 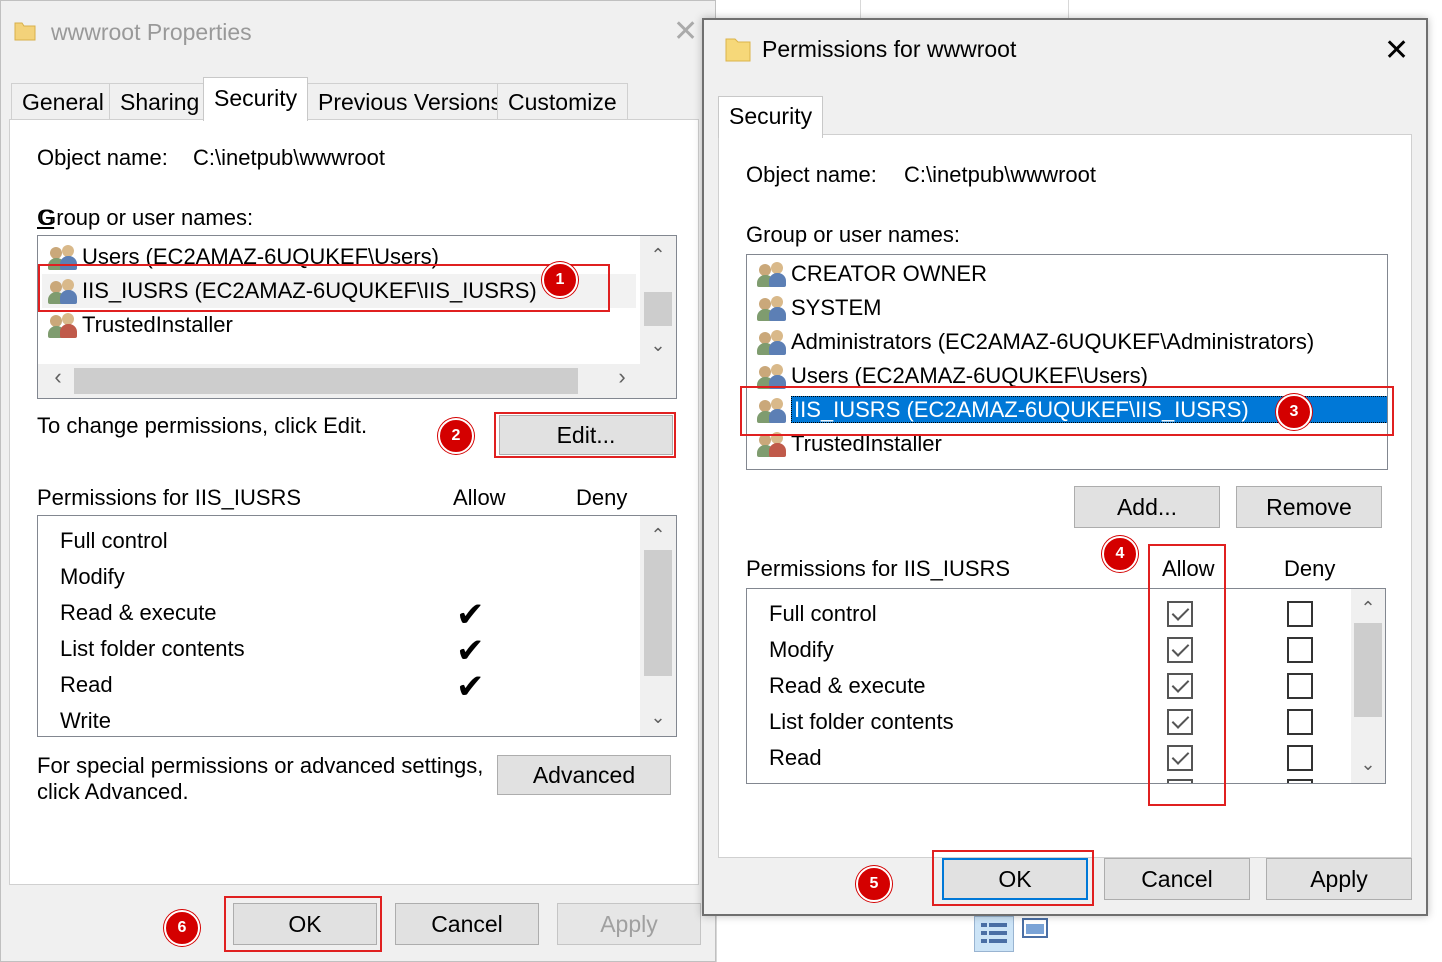 What do you see at coordinates (1180, 781) in the screenshot?
I see `allow-checkbox-write` at bounding box center [1180, 781].